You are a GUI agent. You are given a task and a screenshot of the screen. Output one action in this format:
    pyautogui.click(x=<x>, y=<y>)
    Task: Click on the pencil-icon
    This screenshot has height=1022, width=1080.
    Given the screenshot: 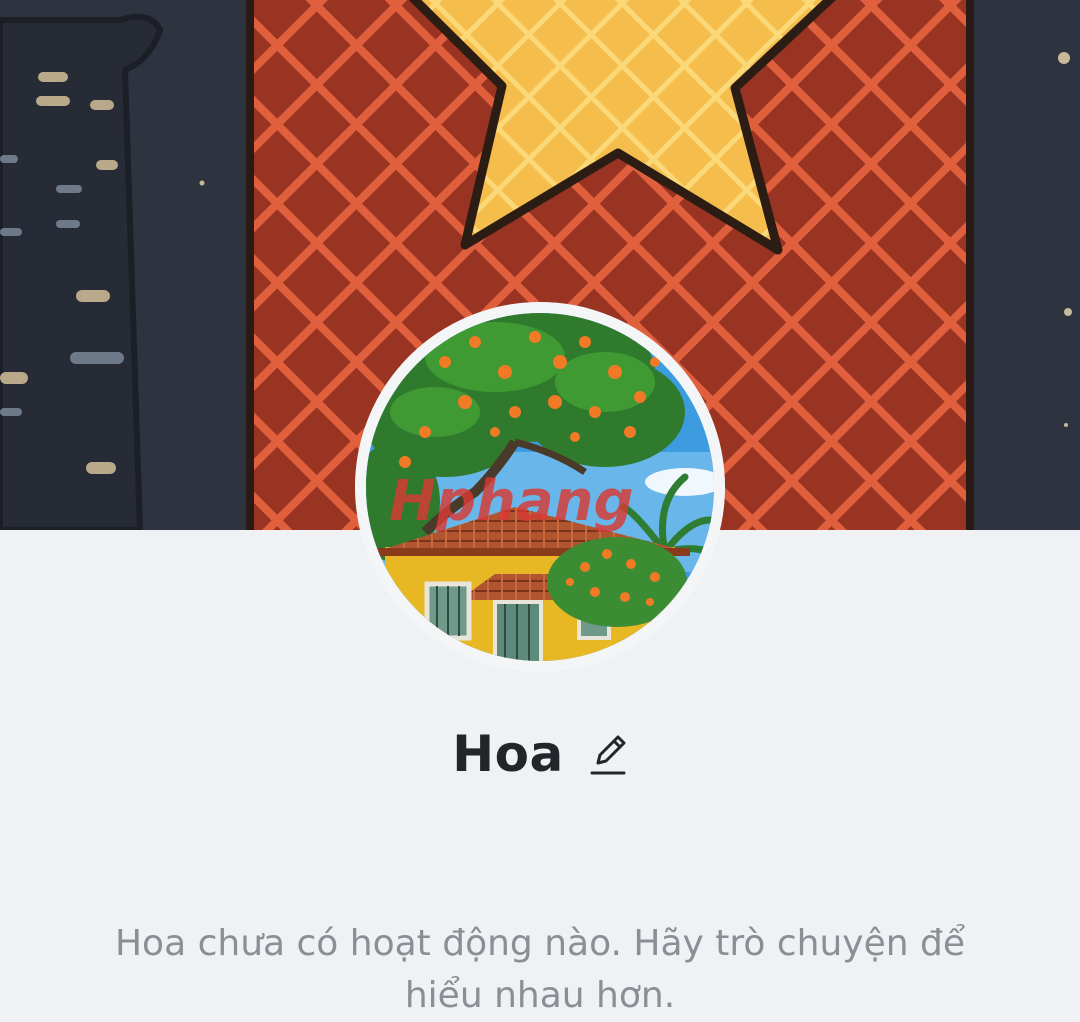 What is the action you would take?
    pyautogui.click(x=608, y=754)
    